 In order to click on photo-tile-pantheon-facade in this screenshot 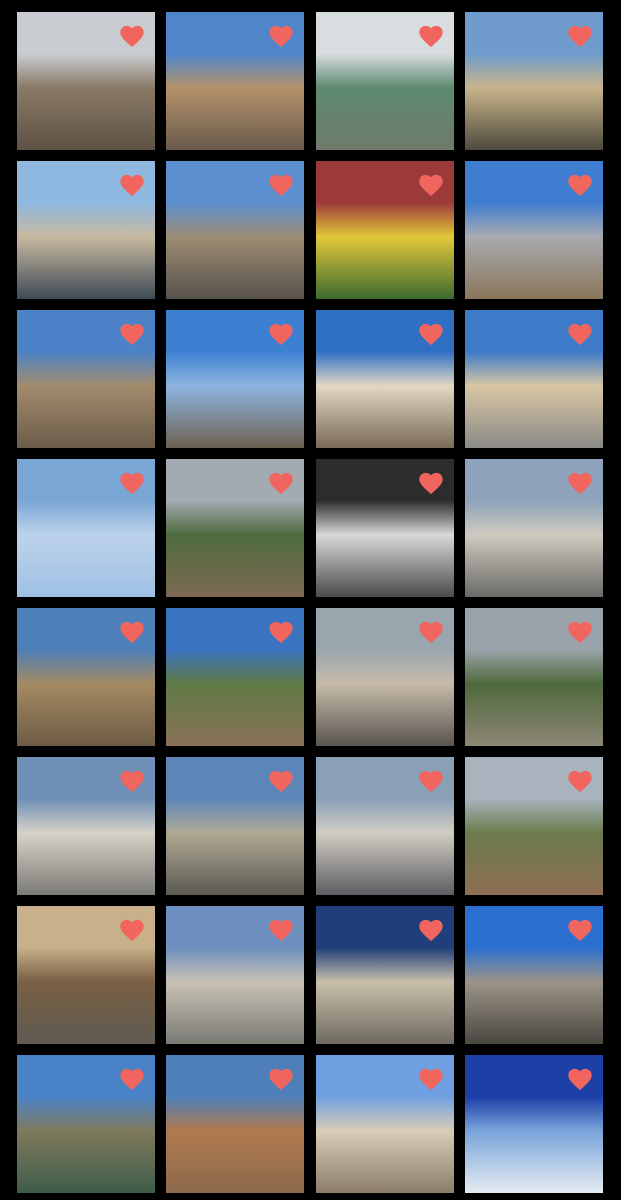, I will do `click(235, 230)`.